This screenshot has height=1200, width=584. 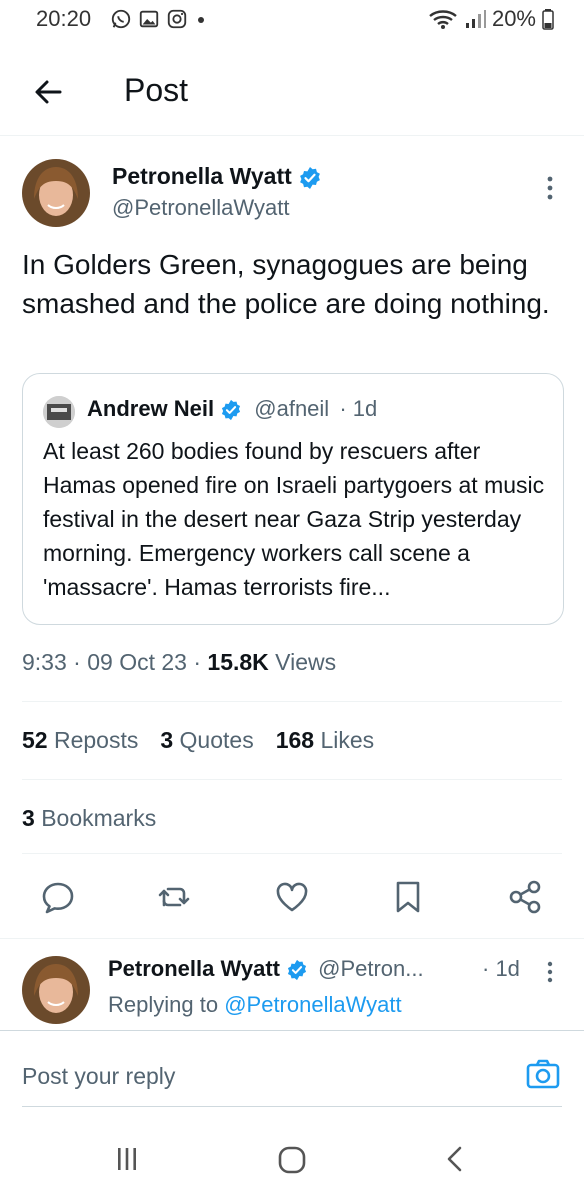 I want to click on status-time: 20:20, so click(x=64, y=18).